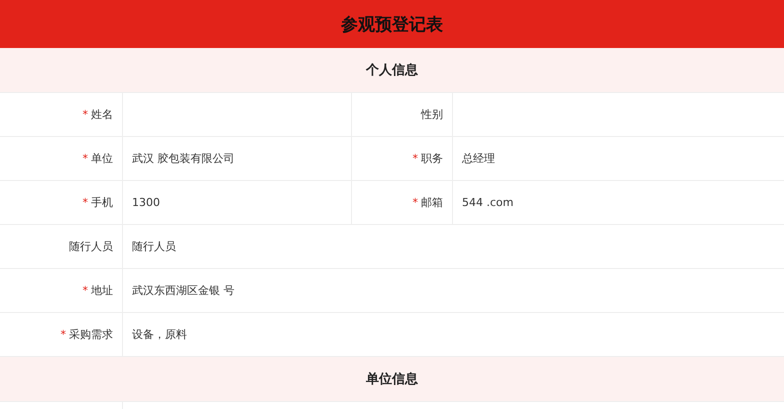 Image resolution: width=784 pixels, height=409 pixels. What do you see at coordinates (146, 202) in the screenshot?
I see `field-value: 1300` at bounding box center [146, 202].